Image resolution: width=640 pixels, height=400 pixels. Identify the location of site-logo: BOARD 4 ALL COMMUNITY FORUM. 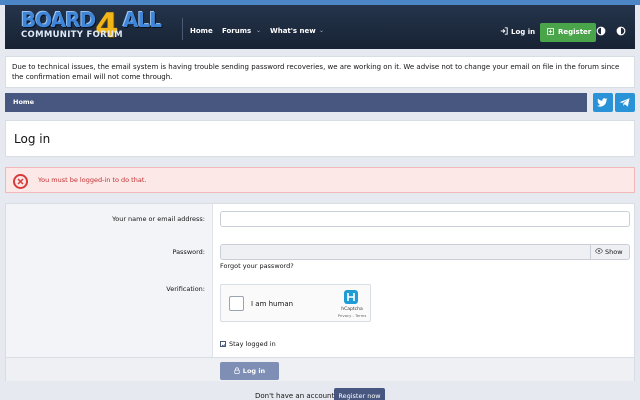
(92, 28).